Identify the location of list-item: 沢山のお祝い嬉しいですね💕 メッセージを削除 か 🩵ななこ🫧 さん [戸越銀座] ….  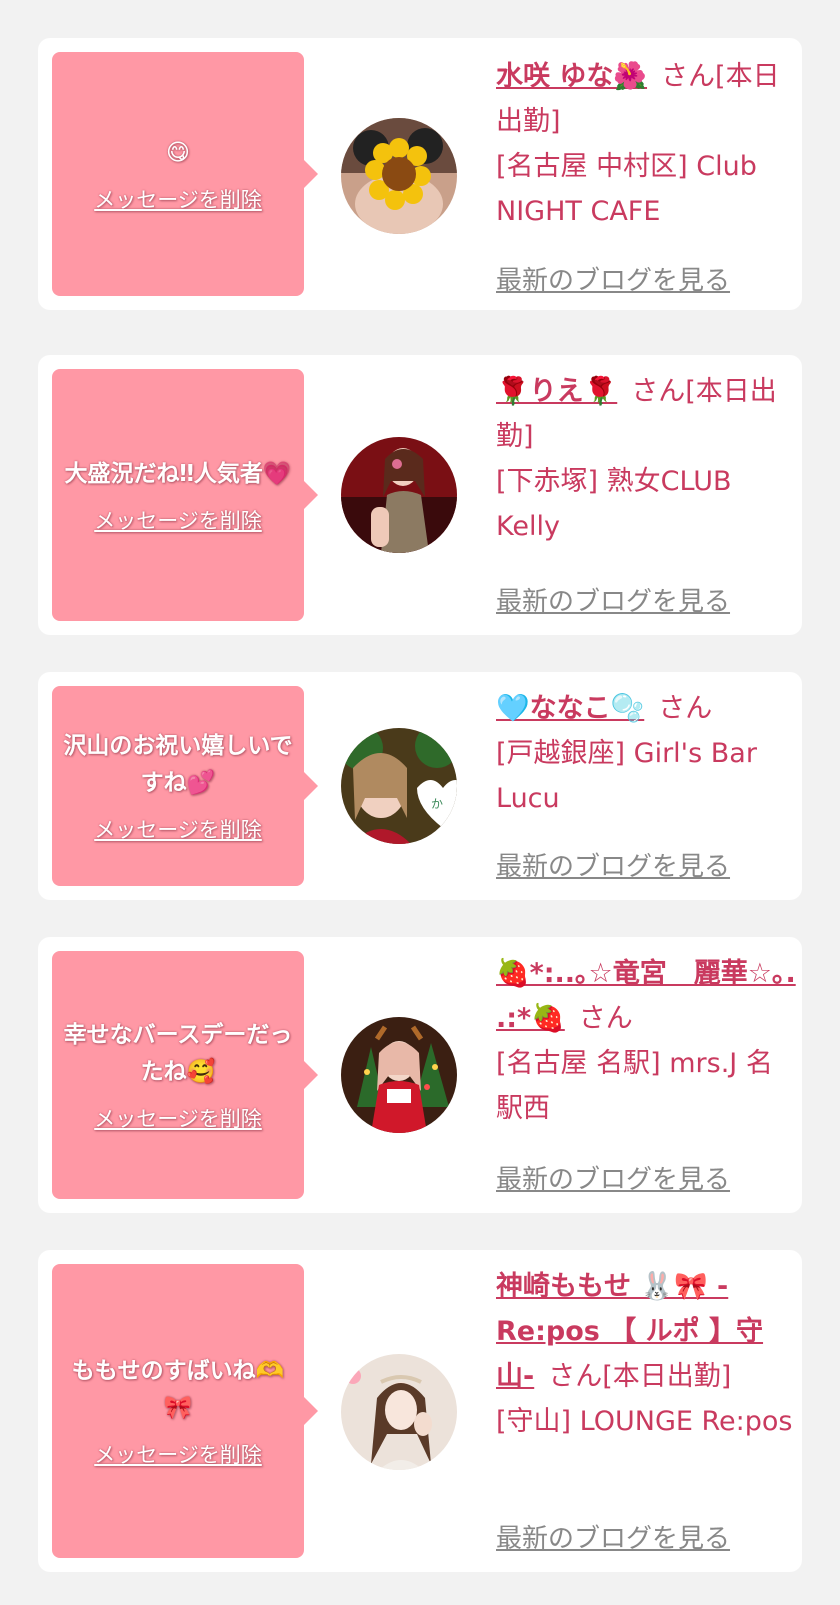
(420, 786).